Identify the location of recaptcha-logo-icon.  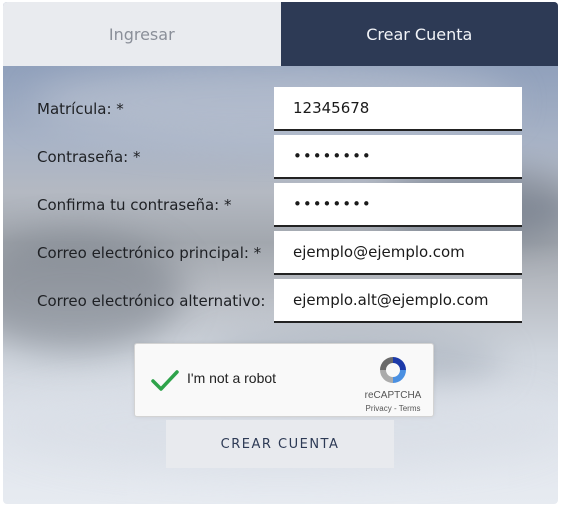
(393, 370).